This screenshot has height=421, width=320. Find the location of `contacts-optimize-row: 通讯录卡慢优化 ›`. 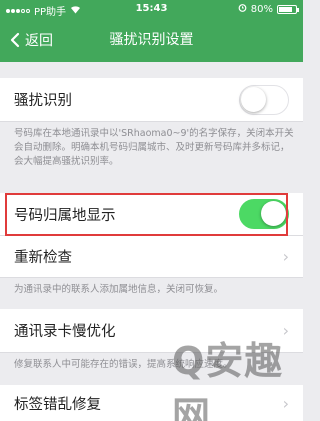

contacts-optimize-row: 通讯录卡慢优化 › is located at coordinates (151, 331).